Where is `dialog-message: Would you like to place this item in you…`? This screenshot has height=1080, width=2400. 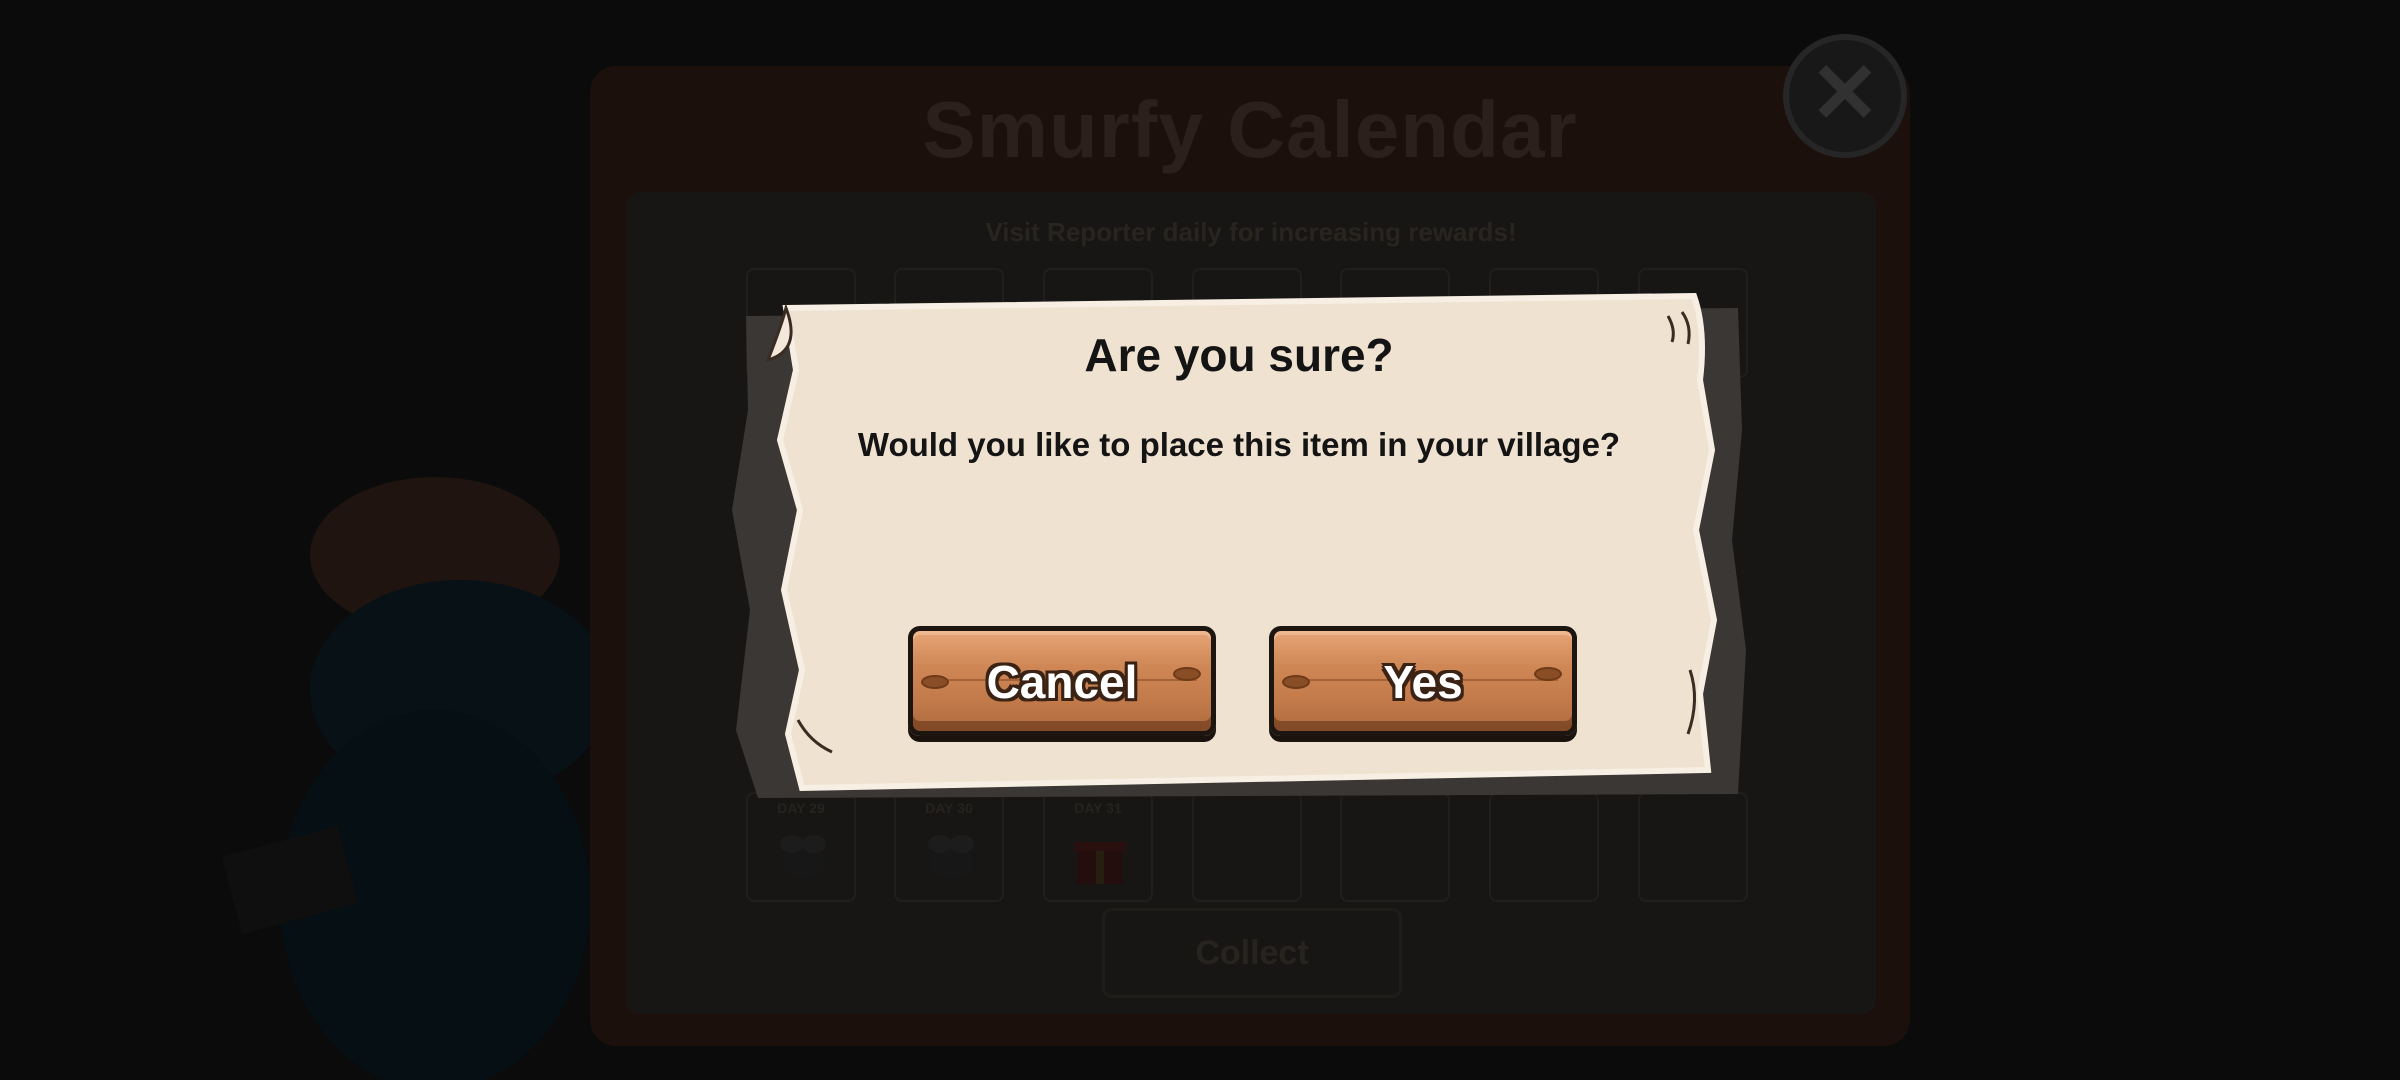
dialog-message: Would you like to place this item in you… is located at coordinates (1239, 444).